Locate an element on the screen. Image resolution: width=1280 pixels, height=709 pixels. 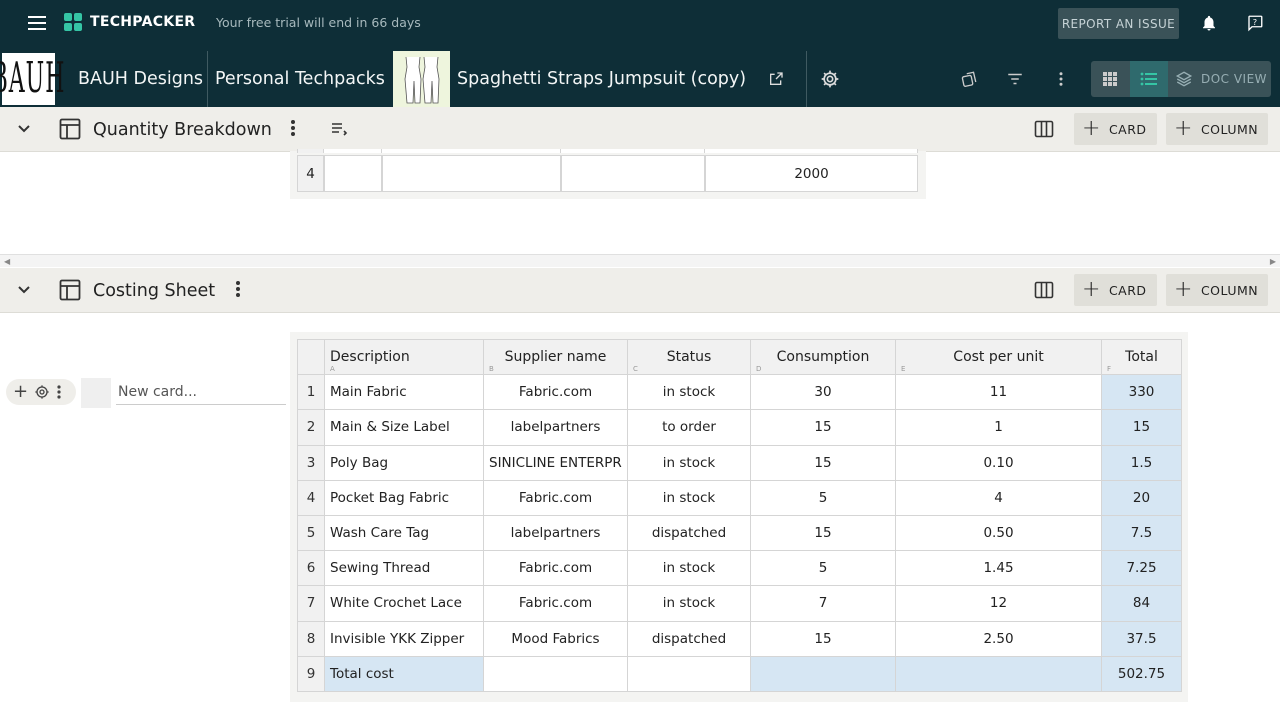
horizontal-scrollbar: ◀ ▶ is located at coordinates (640, 260).